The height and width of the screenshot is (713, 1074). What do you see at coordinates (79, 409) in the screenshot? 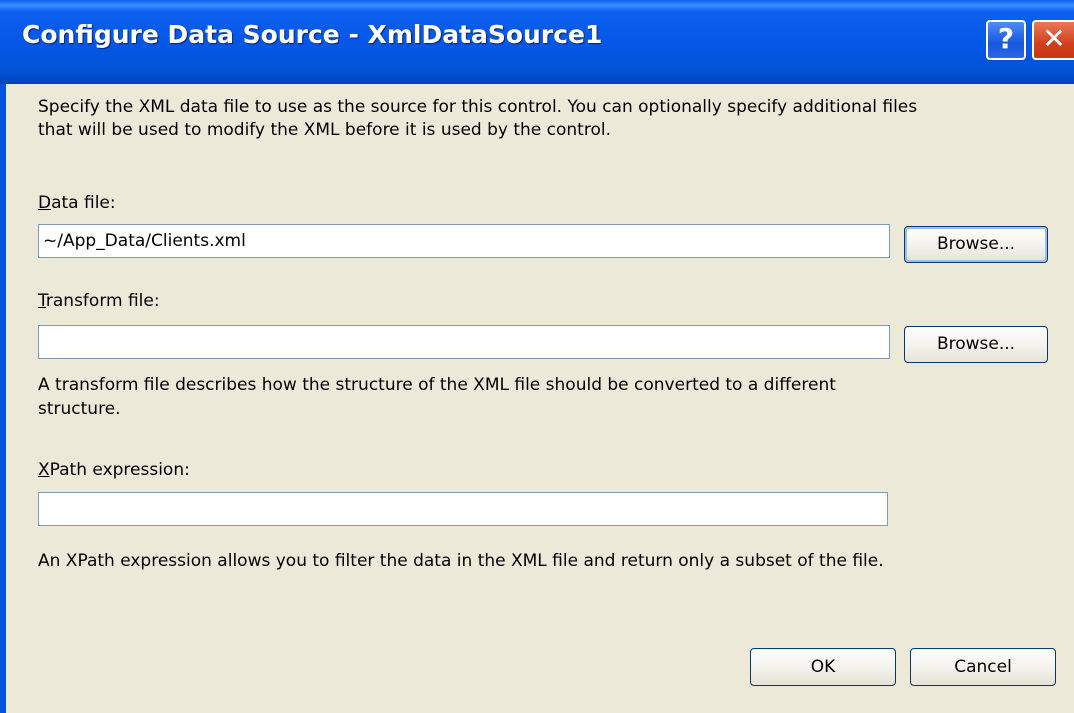
I see `transform-help-line-2: structure.` at bounding box center [79, 409].